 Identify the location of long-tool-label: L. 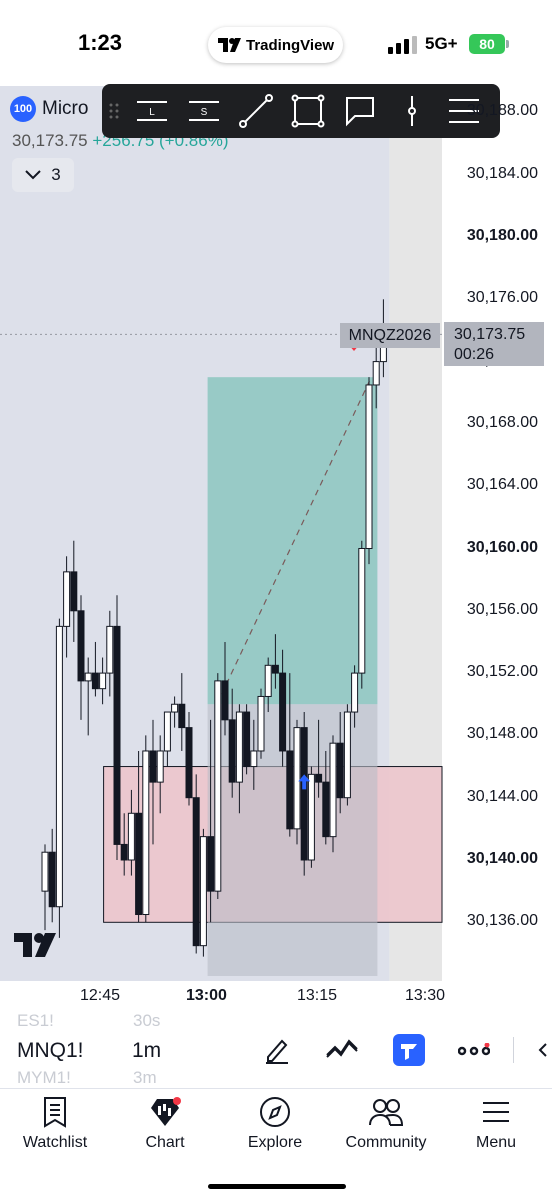
(152, 112).